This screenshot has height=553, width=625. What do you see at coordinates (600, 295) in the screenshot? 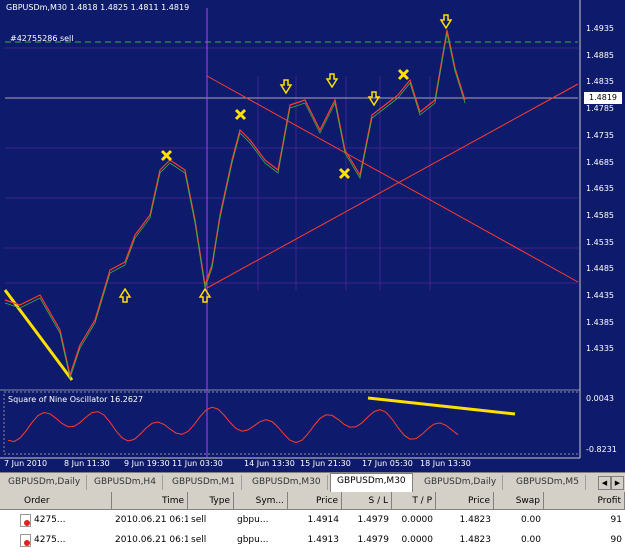
I see `price-tick: 1.4435` at bounding box center [600, 295].